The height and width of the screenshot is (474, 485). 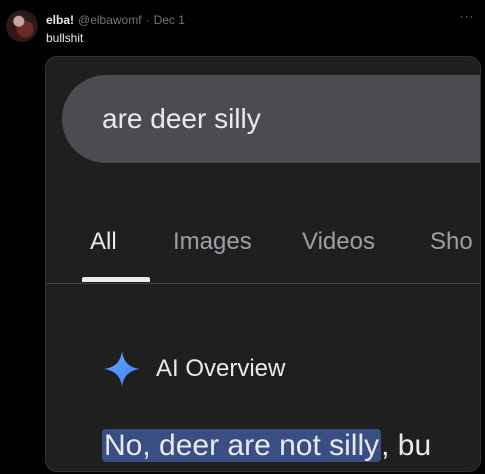 I want to click on tab-all: All, so click(x=103, y=241).